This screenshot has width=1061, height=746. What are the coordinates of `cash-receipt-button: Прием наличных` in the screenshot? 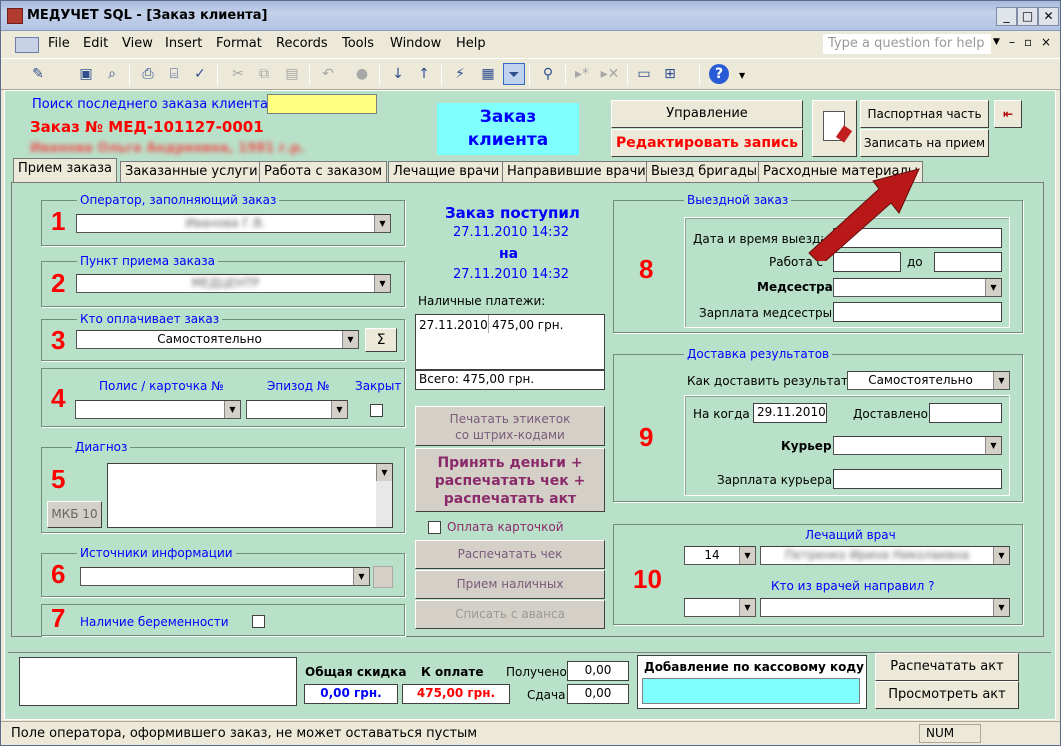 It's located at (510, 584).